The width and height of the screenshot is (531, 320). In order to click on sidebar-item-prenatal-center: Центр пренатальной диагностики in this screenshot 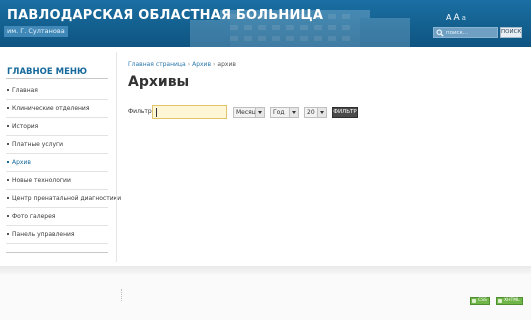, I will do `click(64, 199)`.